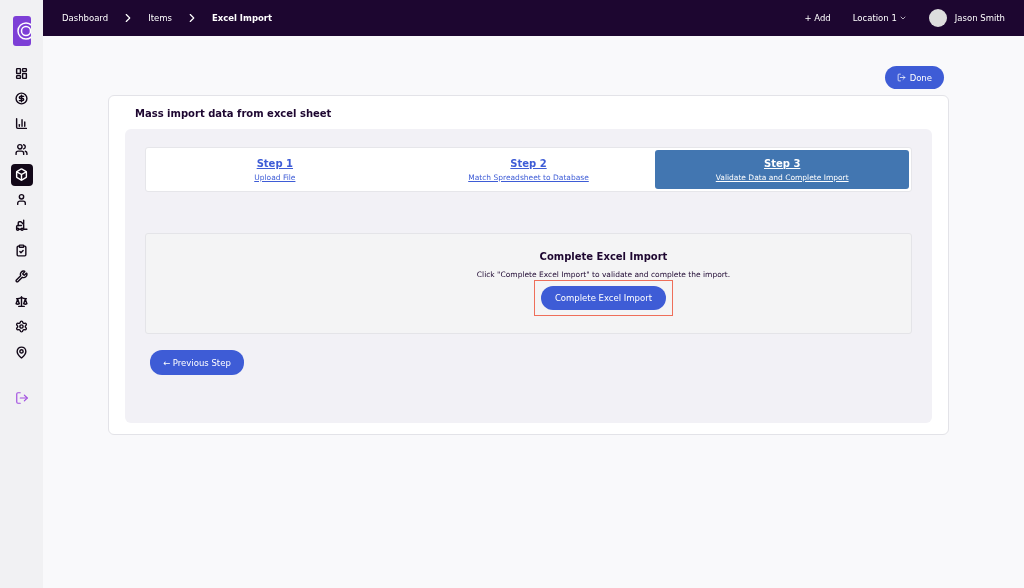 The image size is (1024, 588). Describe the element at coordinates (160, 18) in the screenshot. I see `breadcrumb-link: Items` at that location.